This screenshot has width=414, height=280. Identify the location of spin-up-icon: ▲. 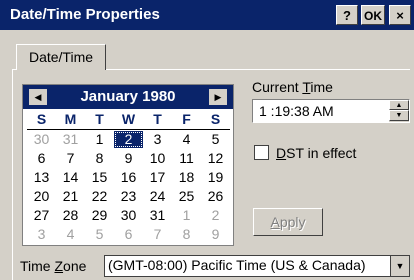
(399, 105).